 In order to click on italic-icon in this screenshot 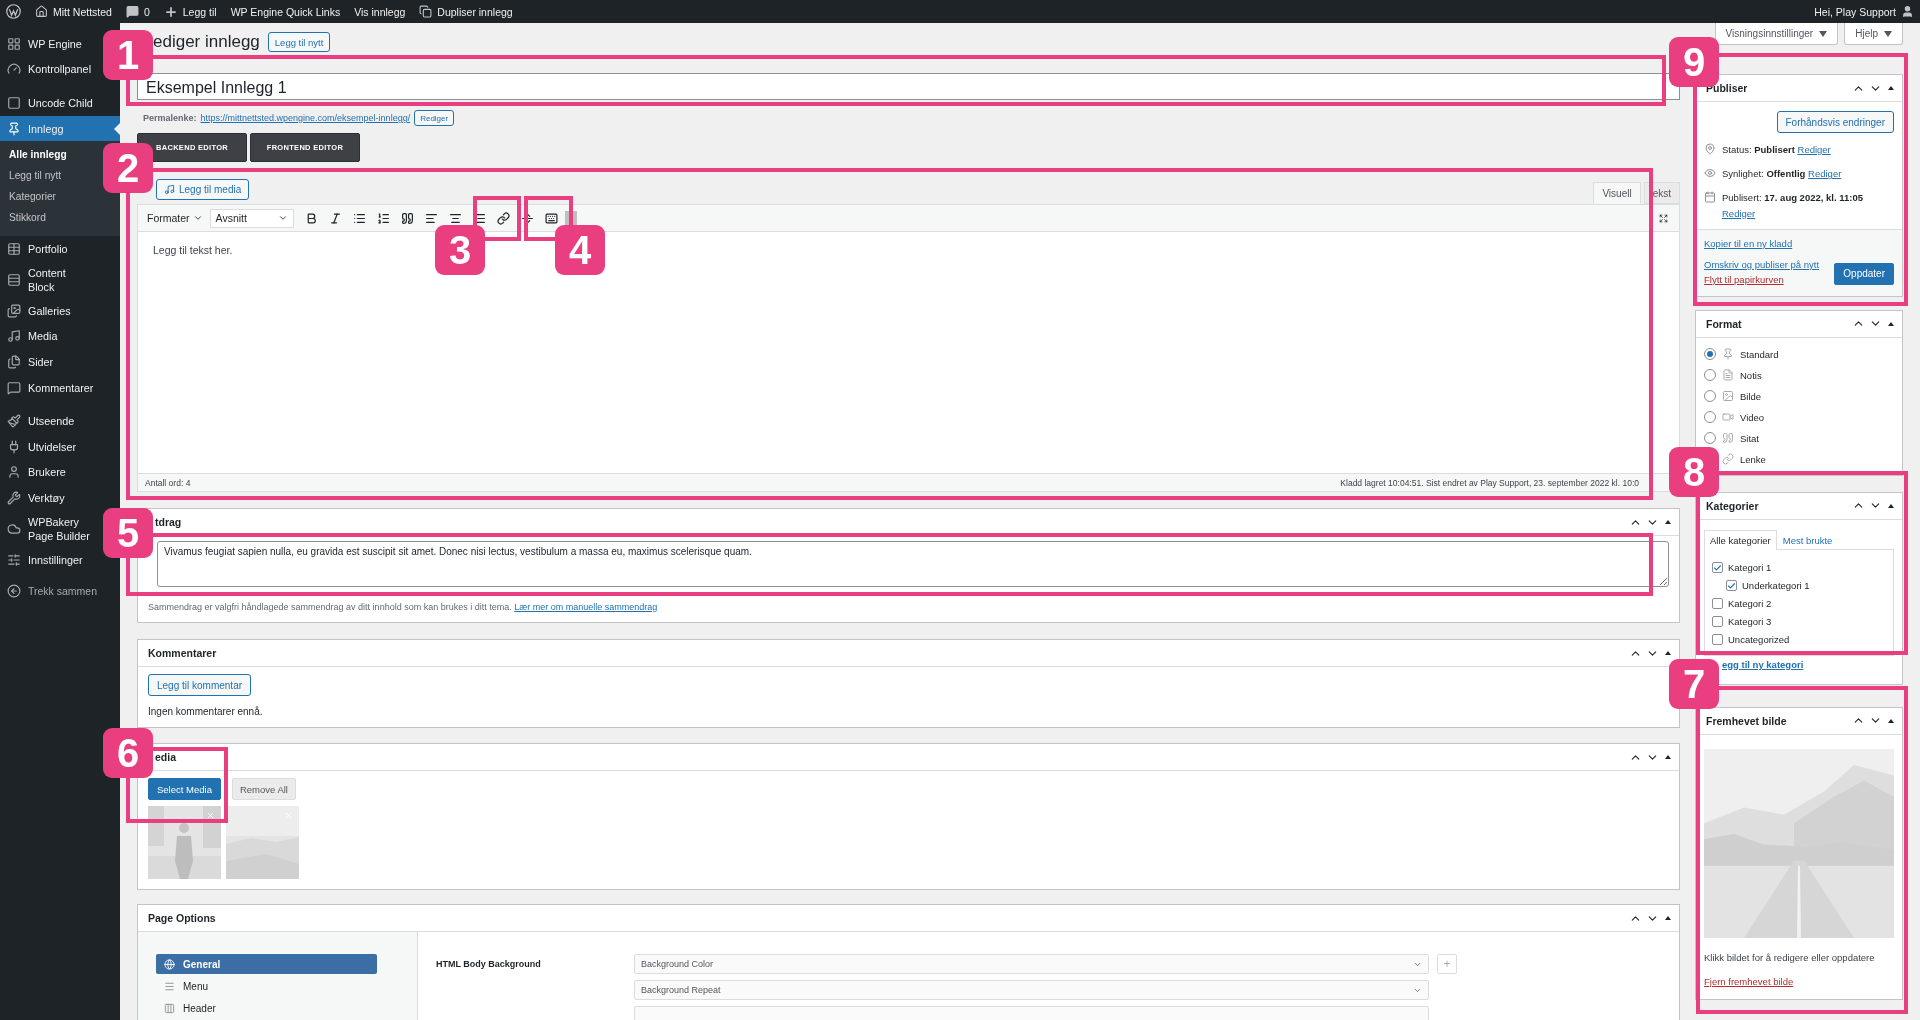, I will do `click(335, 218)`.